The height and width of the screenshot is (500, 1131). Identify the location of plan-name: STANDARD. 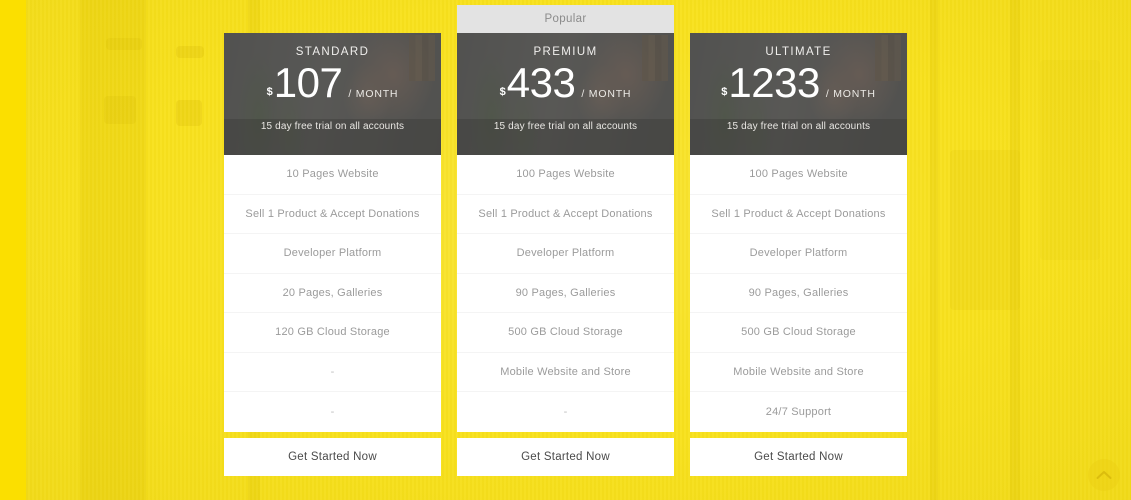
(332, 52).